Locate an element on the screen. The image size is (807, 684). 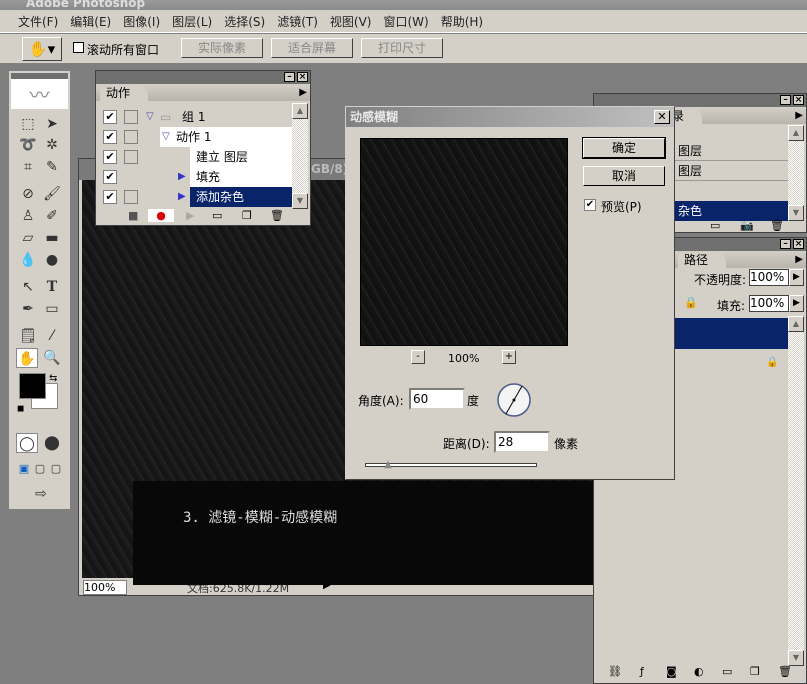
list-item: ✔ ▶ 填充 is located at coordinates (195, 177).